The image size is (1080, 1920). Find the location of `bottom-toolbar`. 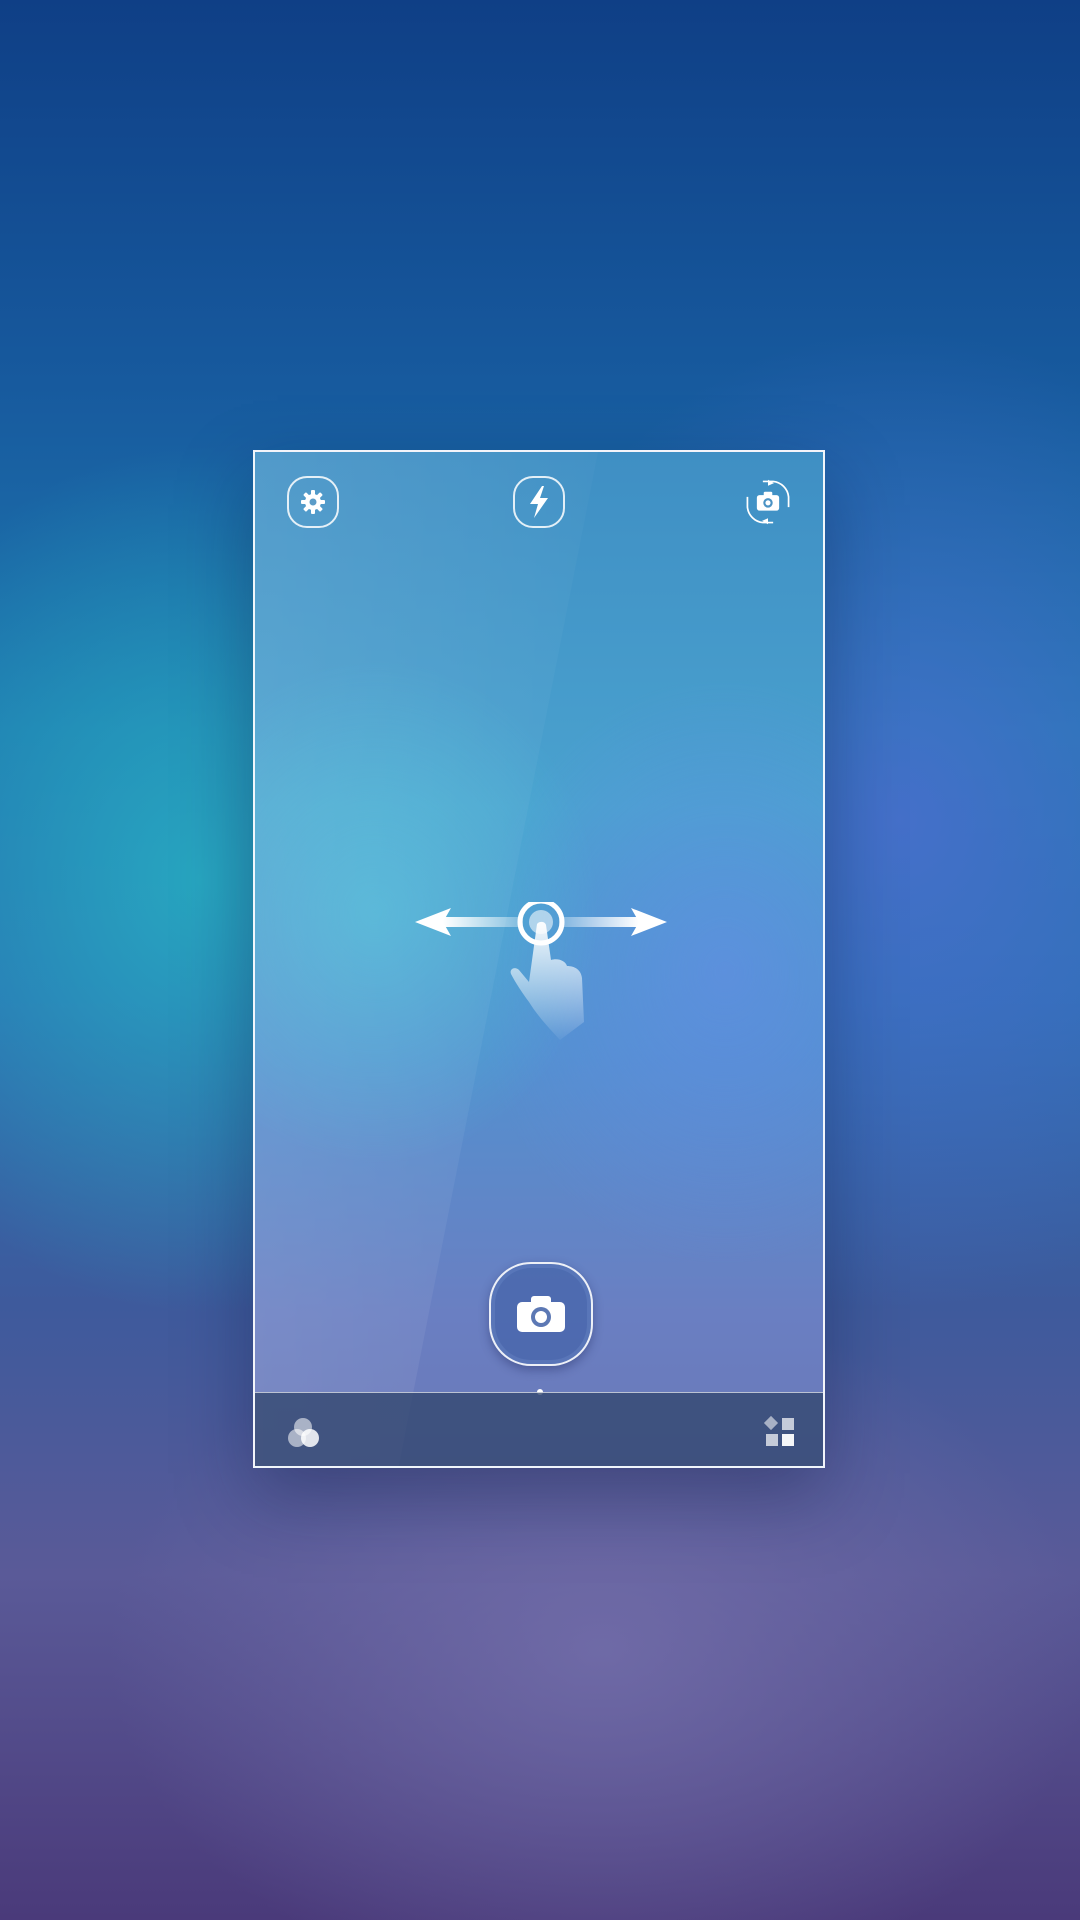

bottom-toolbar is located at coordinates (539, 1429).